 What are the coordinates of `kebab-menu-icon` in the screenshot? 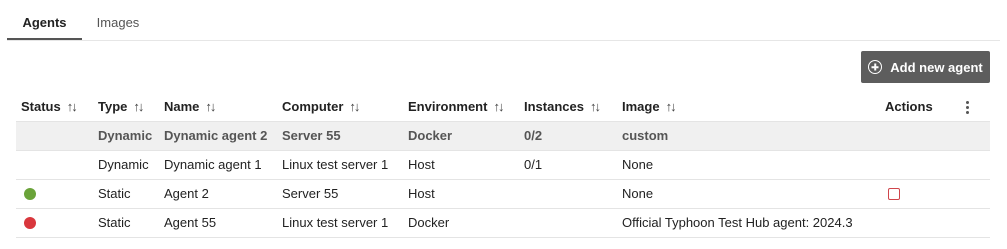 It's located at (967, 108).